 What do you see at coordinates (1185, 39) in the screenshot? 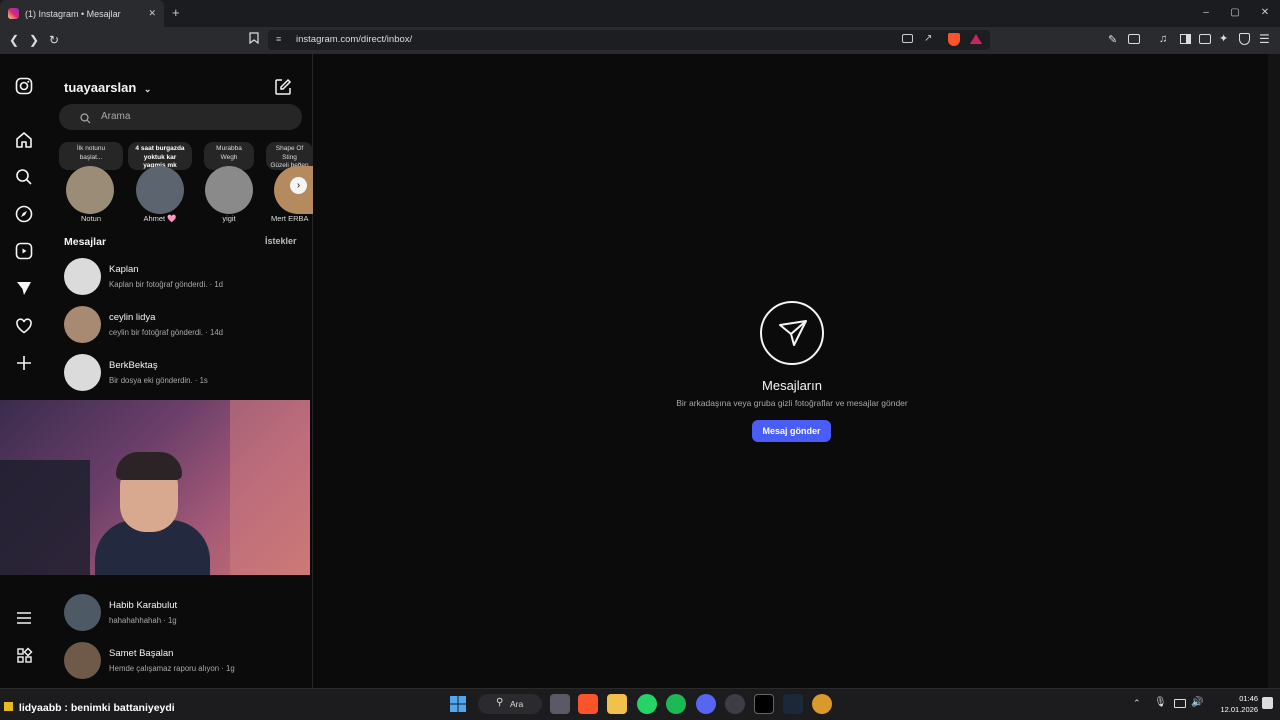
I see `sidebar-icon` at bounding box center [1185, 39].